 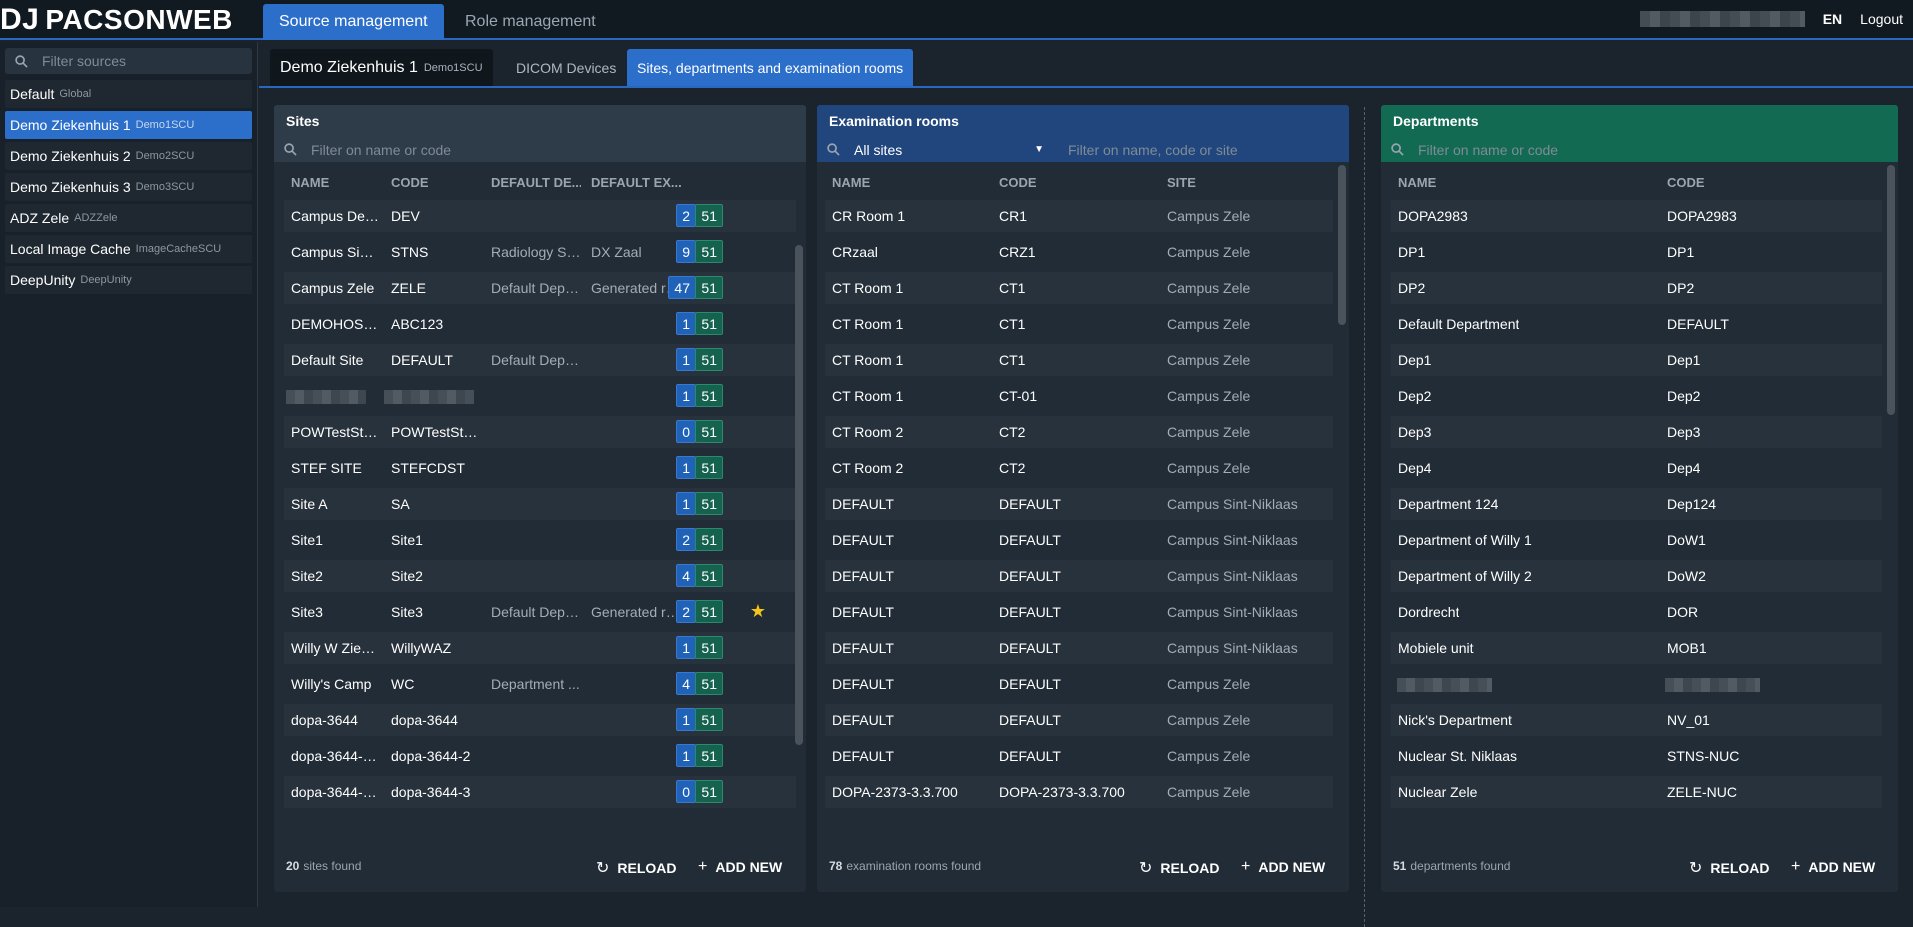 What do you see at coordinates (1833, 867) in the screenshot?
I see `dept-add-new-button: + ADD NEW` at bounding box center [1833, 867].